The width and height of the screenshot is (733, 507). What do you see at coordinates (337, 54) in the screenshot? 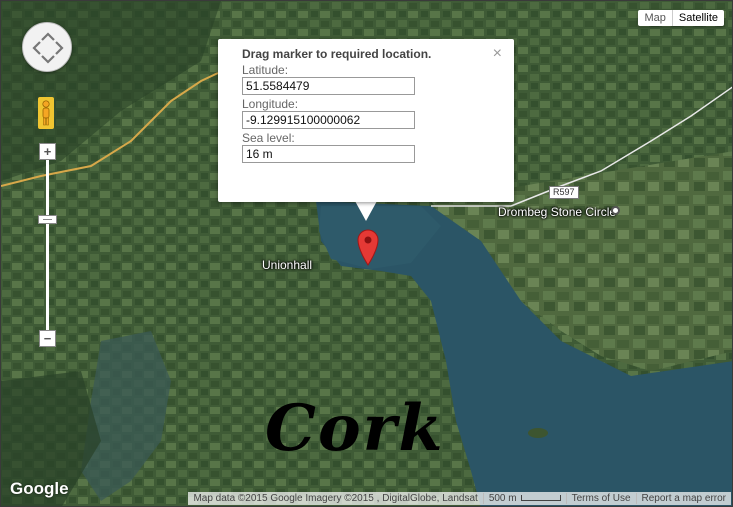
I see `info-window-title: Drag marker to required location.` at bounding box center [337, 54].